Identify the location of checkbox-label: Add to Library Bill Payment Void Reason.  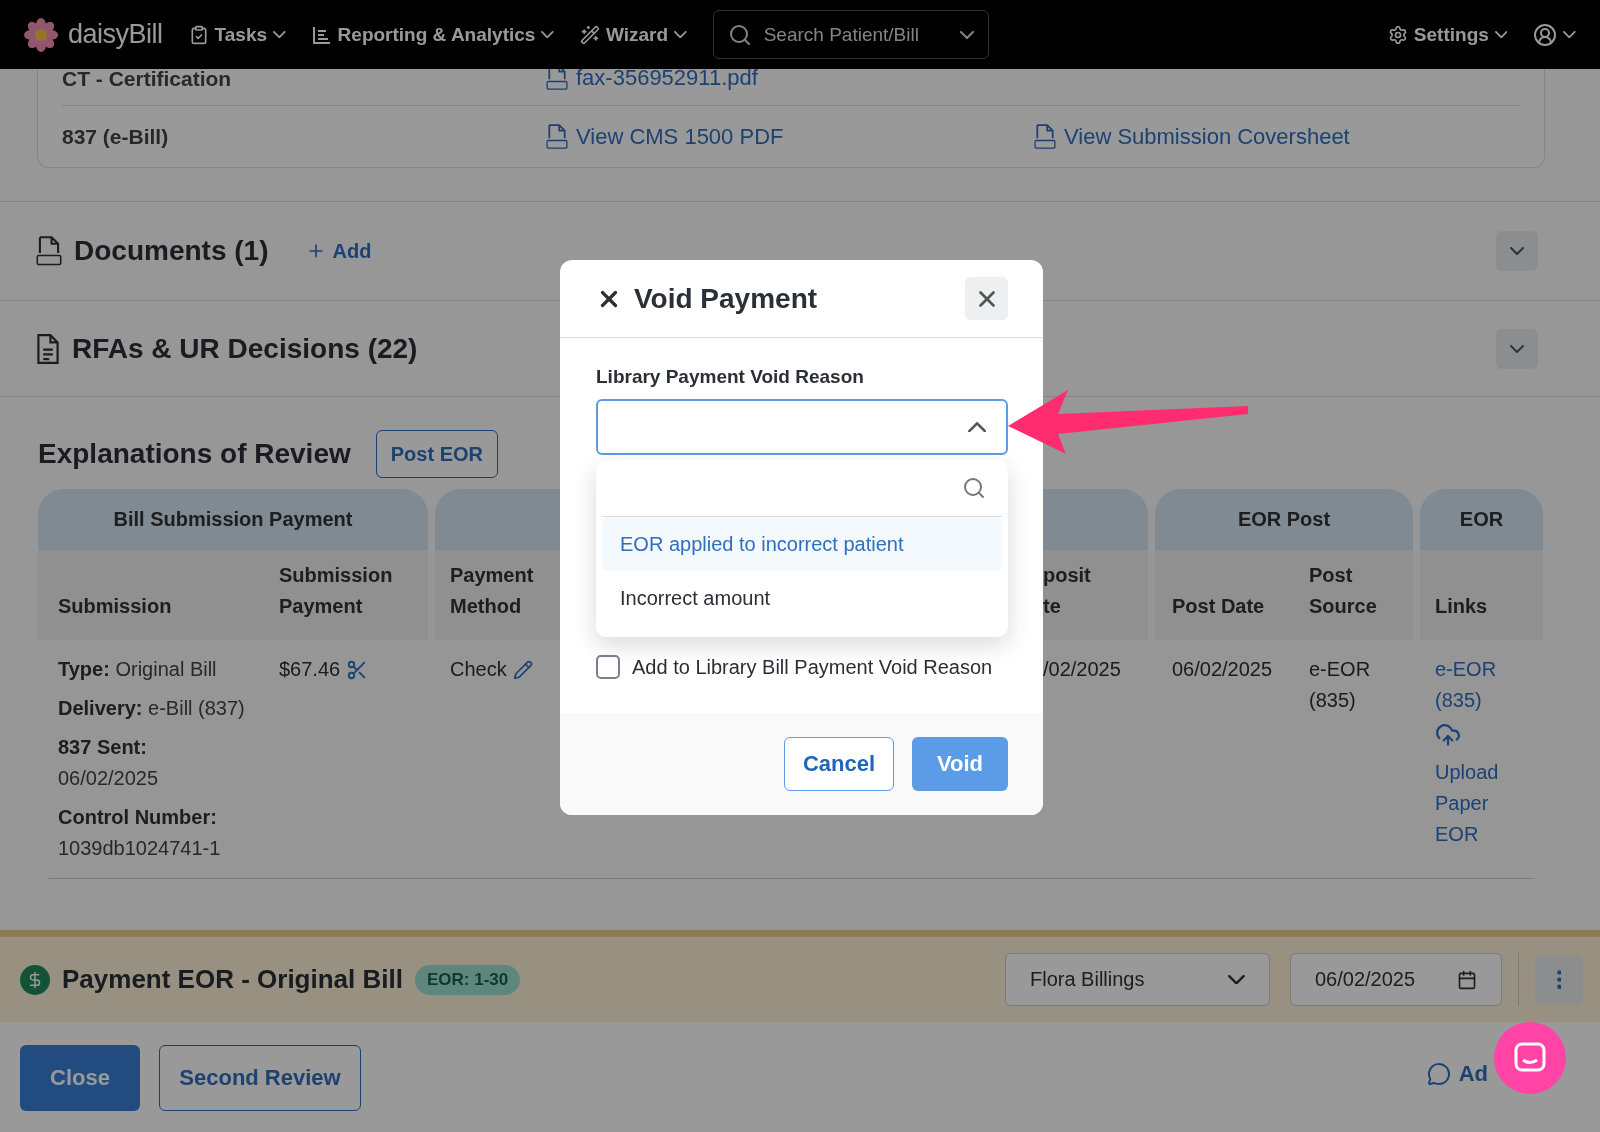
(812, 667).